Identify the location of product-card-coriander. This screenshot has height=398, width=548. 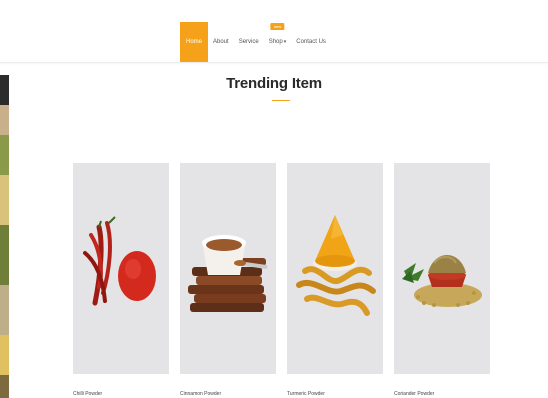
(442, 268).